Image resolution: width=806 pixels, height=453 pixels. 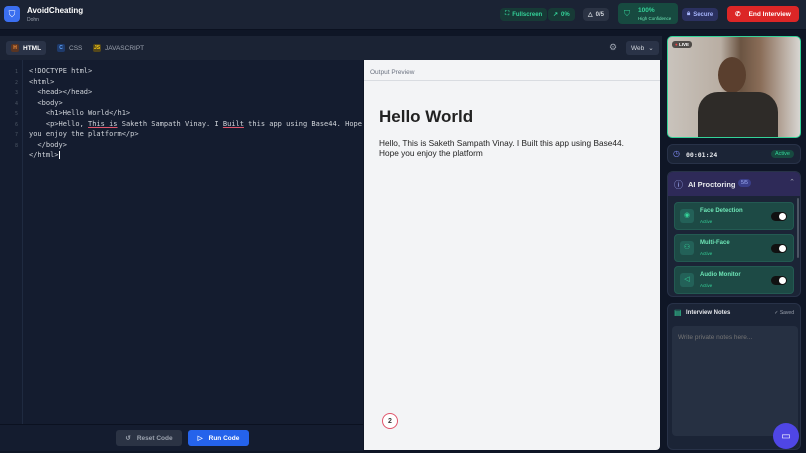 I want to click on brain-icon: ⓘ, so click(x=679, y=185).